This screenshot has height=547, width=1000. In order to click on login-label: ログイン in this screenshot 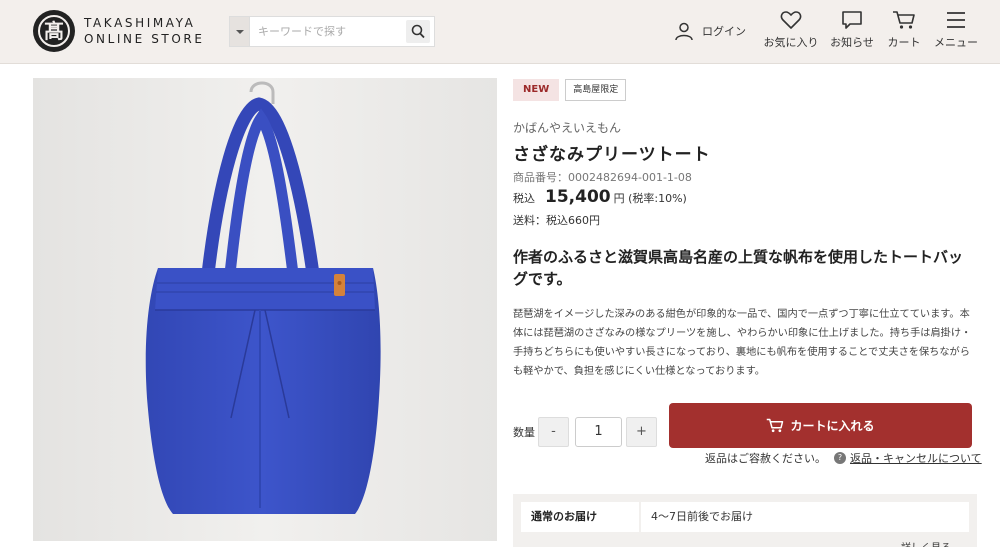, I will do `click(724, 31)`.